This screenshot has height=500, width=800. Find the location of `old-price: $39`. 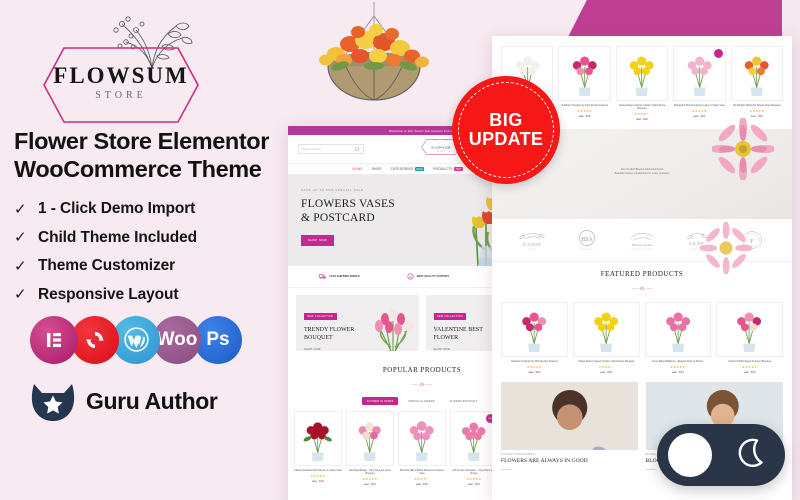

old-price: $39 is located at coordinates (696, 115).